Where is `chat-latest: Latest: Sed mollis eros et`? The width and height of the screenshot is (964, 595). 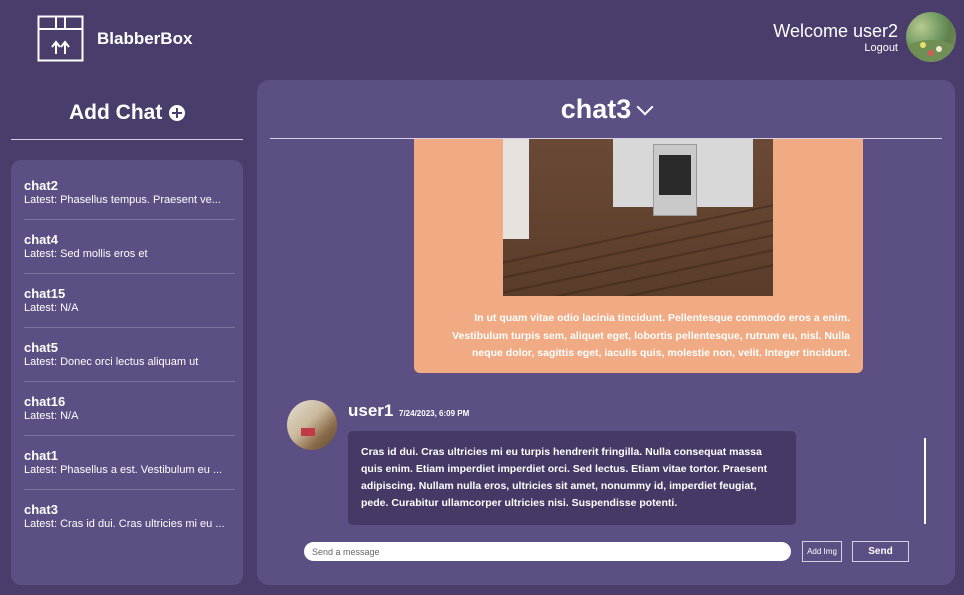
chat-latest: Latest: Sed mollis eros et is located at coordinates (86, 254).